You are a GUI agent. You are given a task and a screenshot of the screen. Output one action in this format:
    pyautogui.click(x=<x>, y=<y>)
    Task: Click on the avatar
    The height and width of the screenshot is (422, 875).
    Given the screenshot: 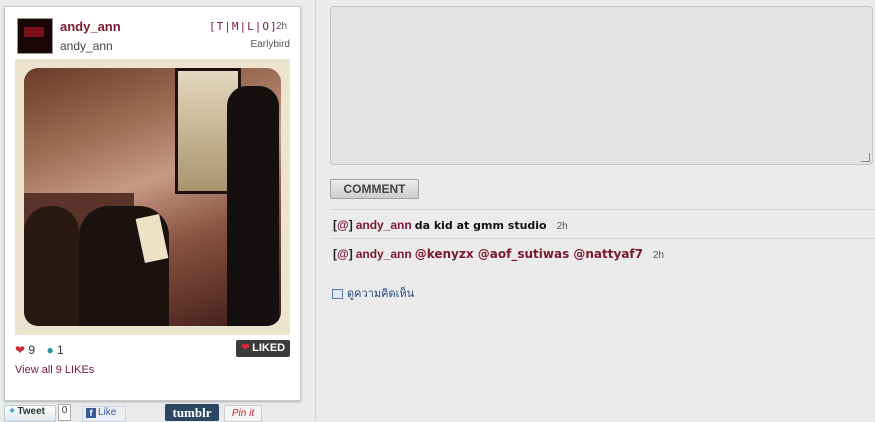 What is the action you would take?
    pyautogui.click(x=35, y=36)
    